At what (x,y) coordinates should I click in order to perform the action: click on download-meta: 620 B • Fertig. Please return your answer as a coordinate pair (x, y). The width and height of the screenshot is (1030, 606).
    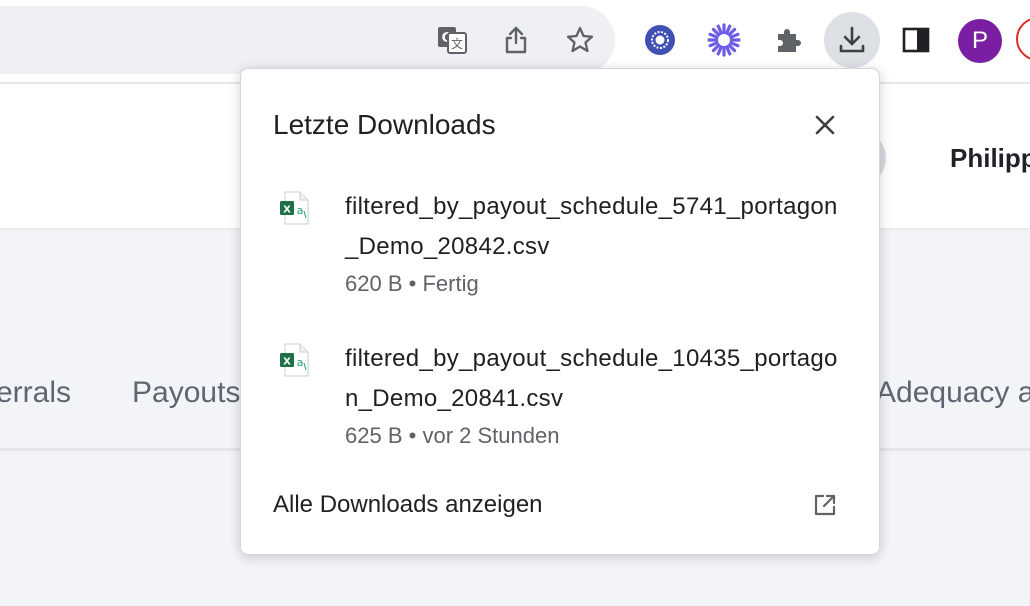
    Looking at the image, I should click on (412, 284).